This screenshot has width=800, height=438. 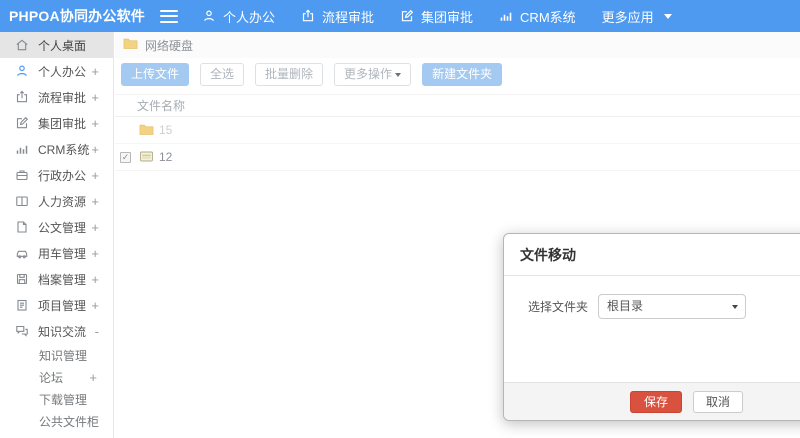 I want to click on upload-file-button: 上传文件, so click(x=155, y=74).